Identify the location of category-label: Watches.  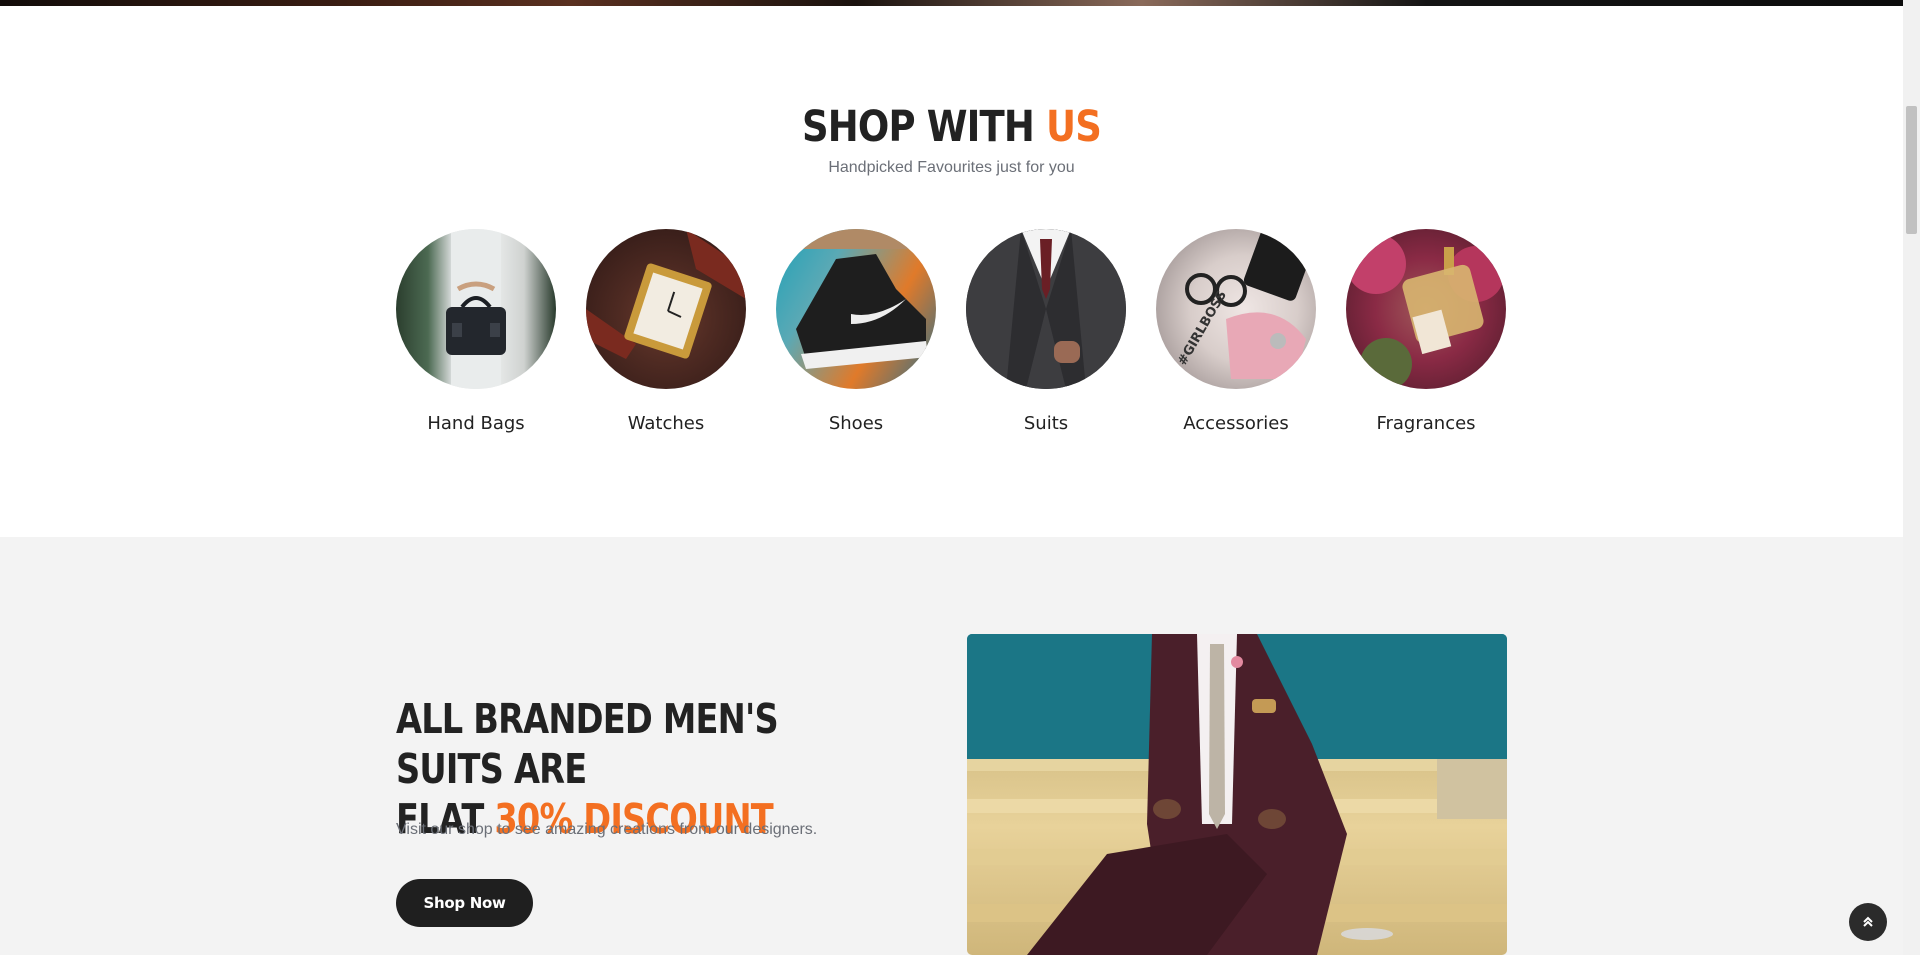
(666, 423).